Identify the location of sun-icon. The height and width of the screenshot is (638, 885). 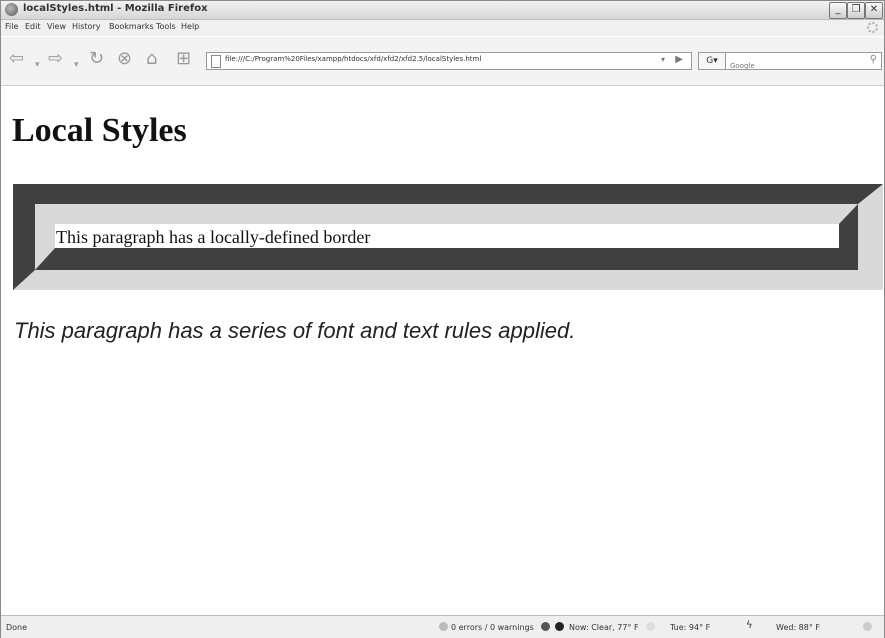
(650, 626).